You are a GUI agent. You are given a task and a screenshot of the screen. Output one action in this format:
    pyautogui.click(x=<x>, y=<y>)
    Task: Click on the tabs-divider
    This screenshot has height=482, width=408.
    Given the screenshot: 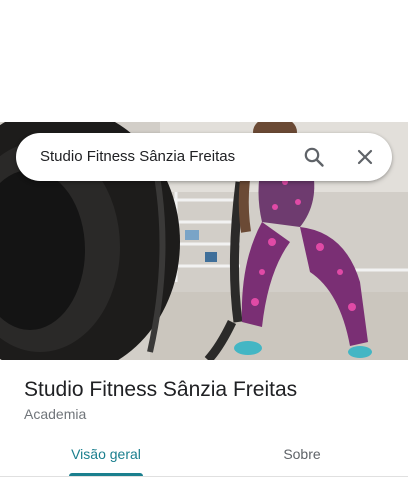 What is the action you would take?
    pyautogui.click(x=204, y=476)
    